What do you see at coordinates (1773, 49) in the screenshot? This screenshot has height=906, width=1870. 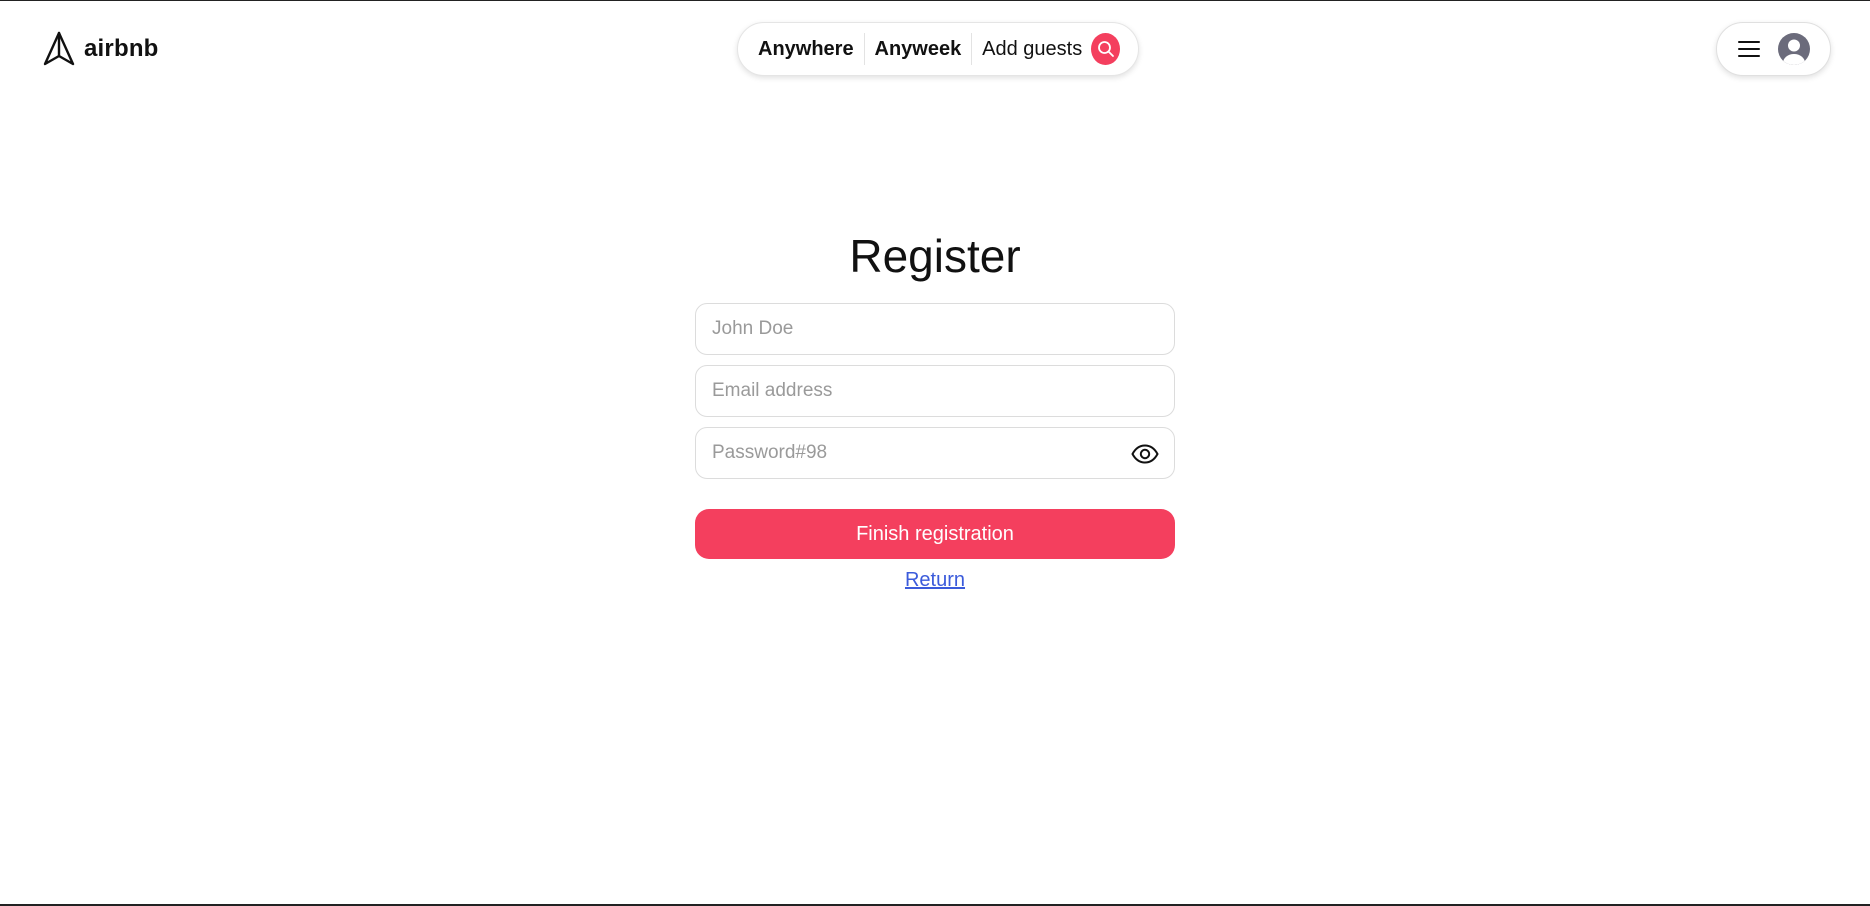 I see `user-menu-button` at bounding box center [1773, 49].